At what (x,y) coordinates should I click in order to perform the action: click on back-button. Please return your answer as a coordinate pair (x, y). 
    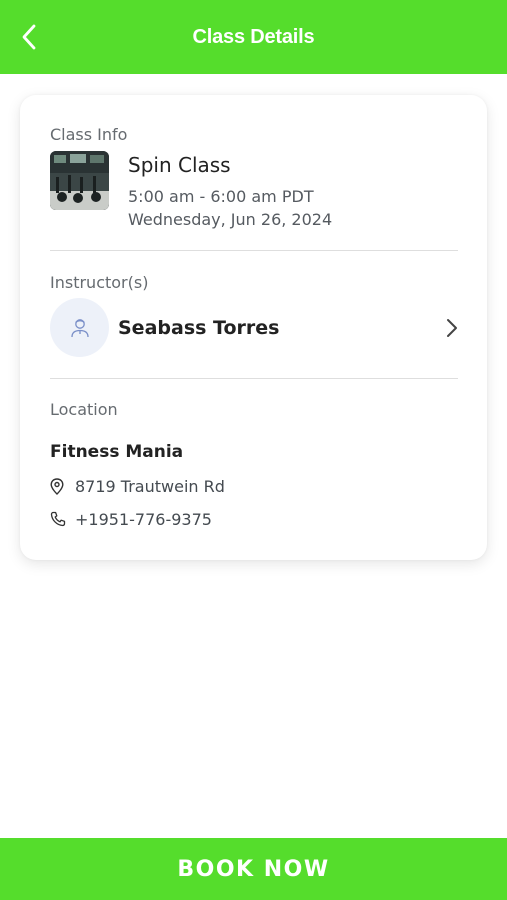
    Looking at the image, I should click on (29, 37).